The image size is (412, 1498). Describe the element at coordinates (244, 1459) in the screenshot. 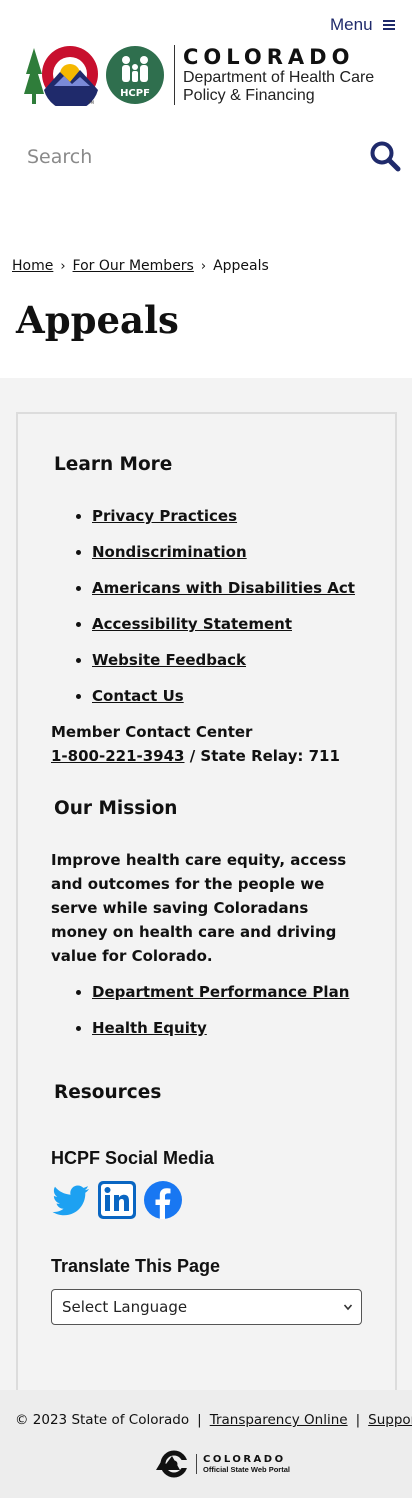

I see `portal-title: COLORADO` at that location.